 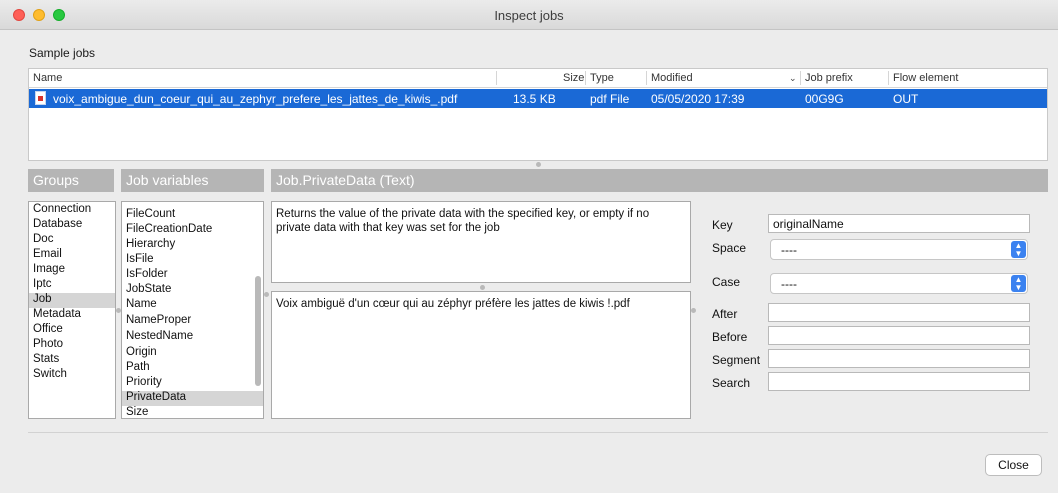 I want to click on list-item: JobState, so click(x=192, y=290).